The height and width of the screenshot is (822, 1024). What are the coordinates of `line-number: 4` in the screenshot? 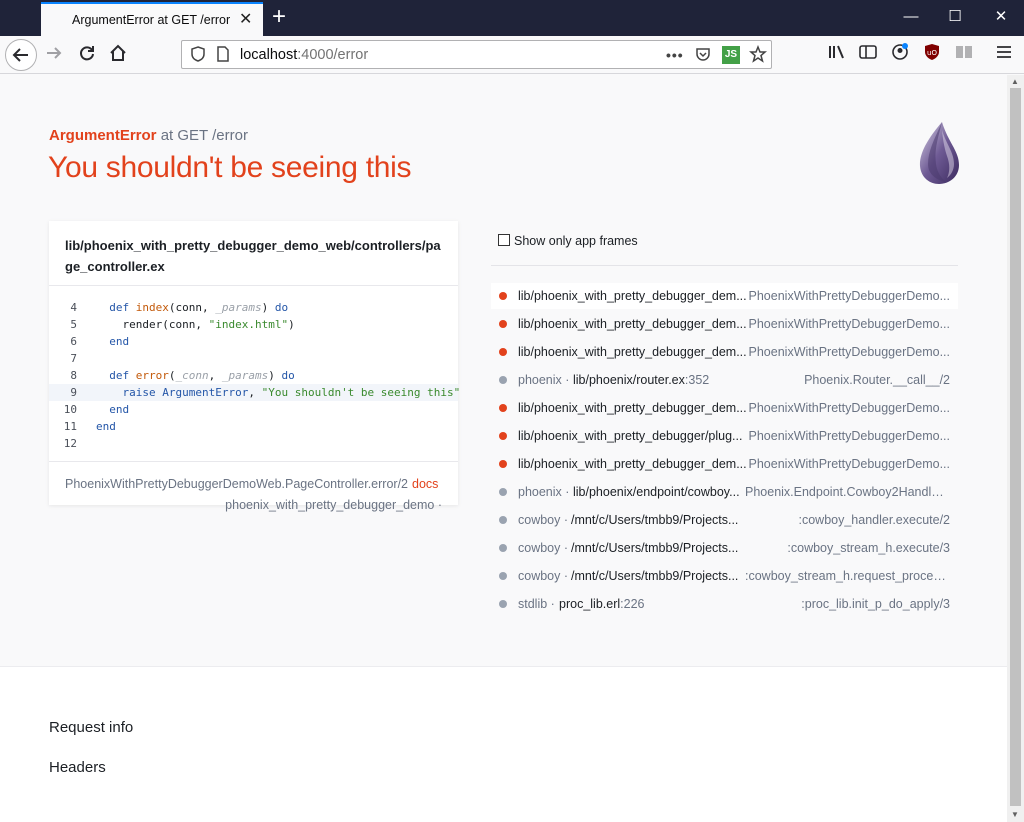 It's located at (73, 307).